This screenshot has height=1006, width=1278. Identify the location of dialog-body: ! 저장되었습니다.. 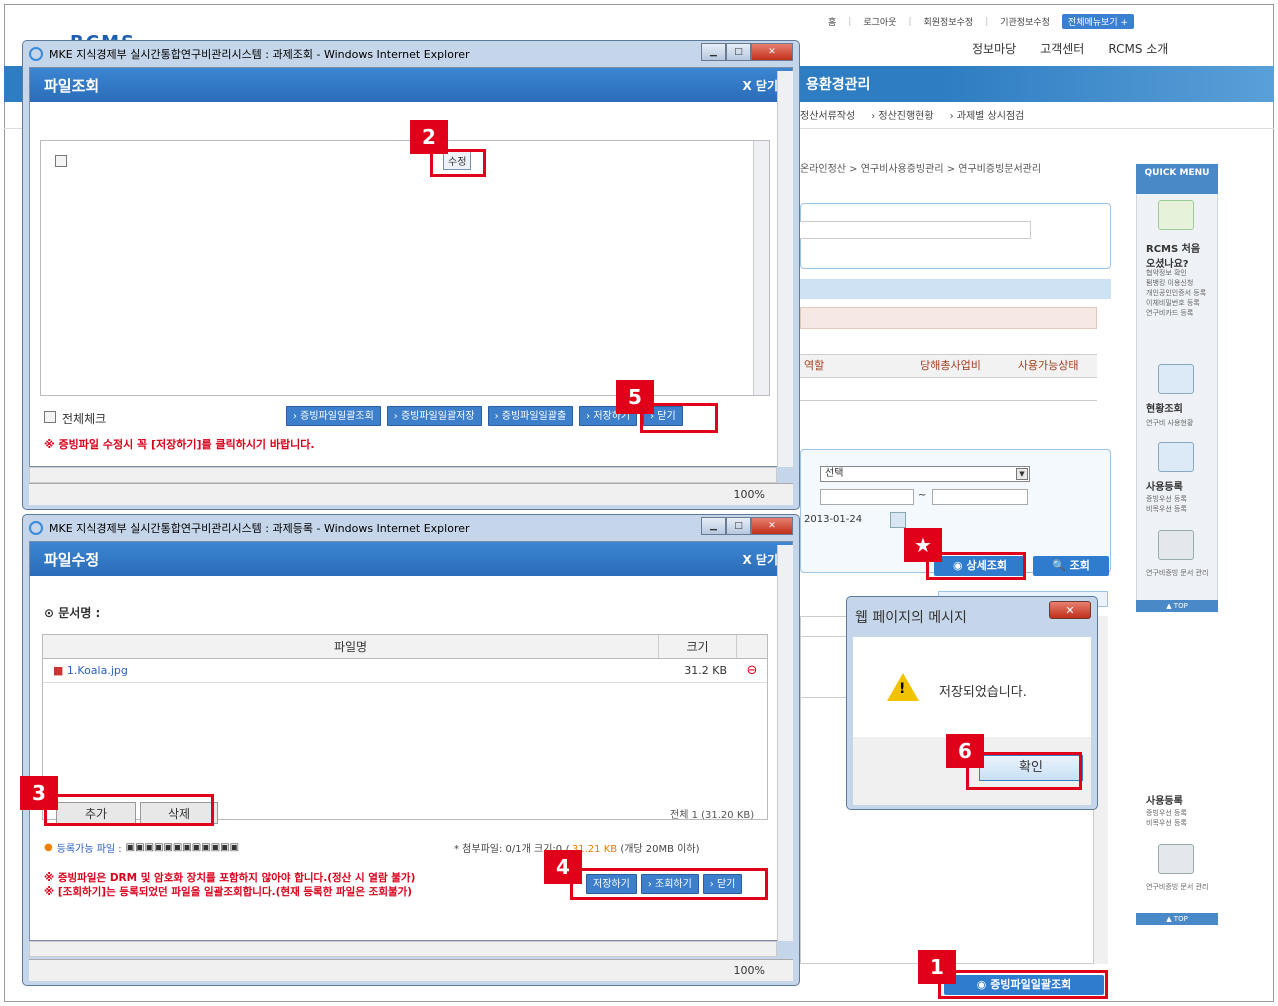
(972, 687).